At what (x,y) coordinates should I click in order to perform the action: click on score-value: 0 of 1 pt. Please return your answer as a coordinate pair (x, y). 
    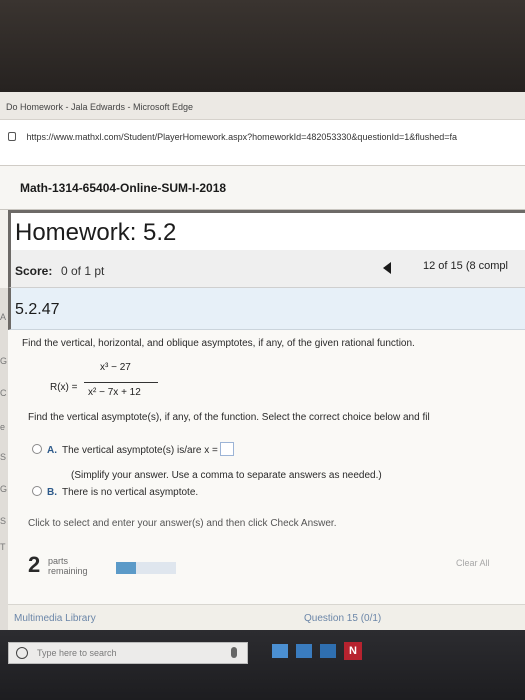
    Looking at the image, I should click on (83, 271).